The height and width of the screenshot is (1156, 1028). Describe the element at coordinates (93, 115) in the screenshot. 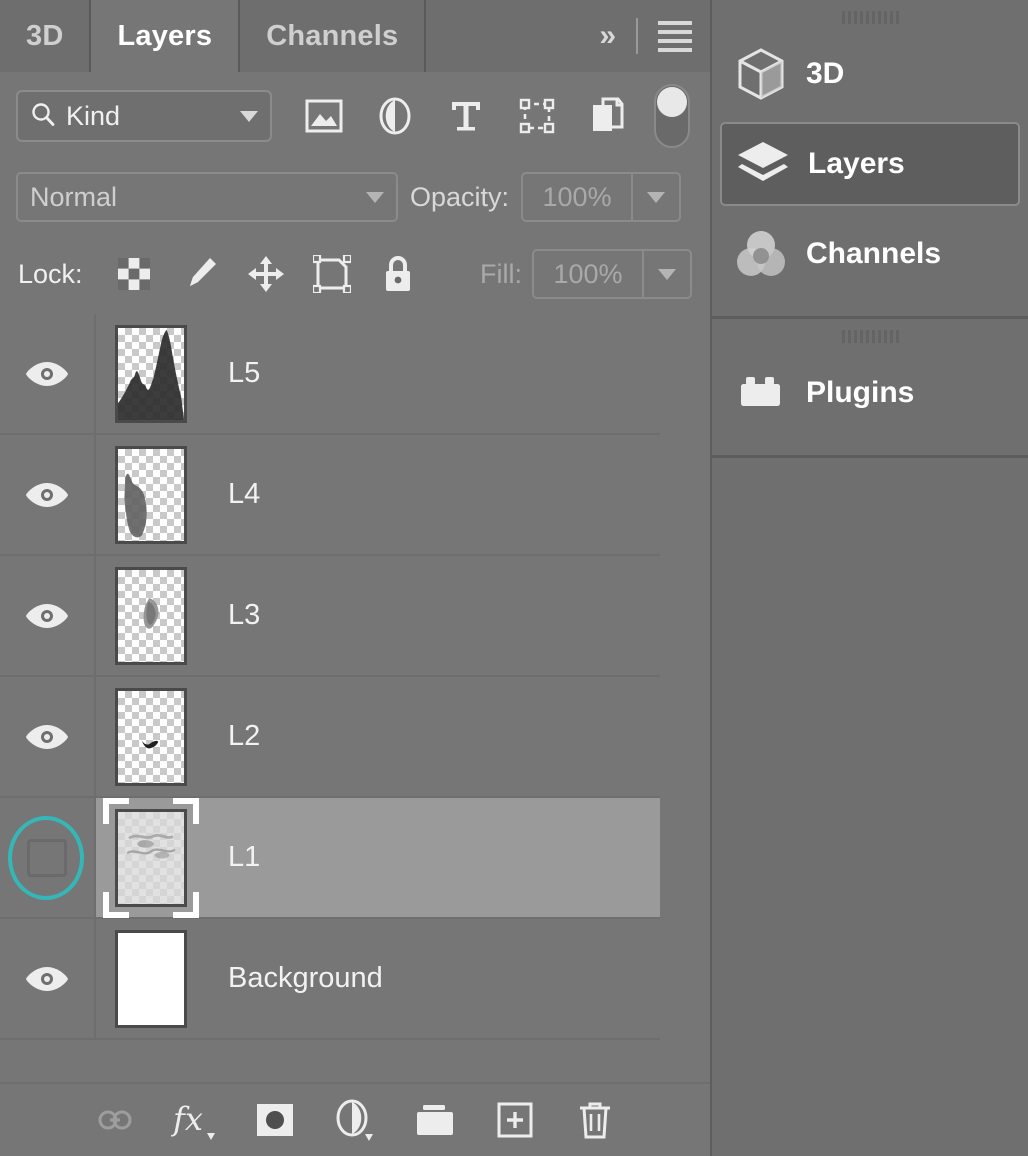

I see `filter-kind-label: Kind` at that location.